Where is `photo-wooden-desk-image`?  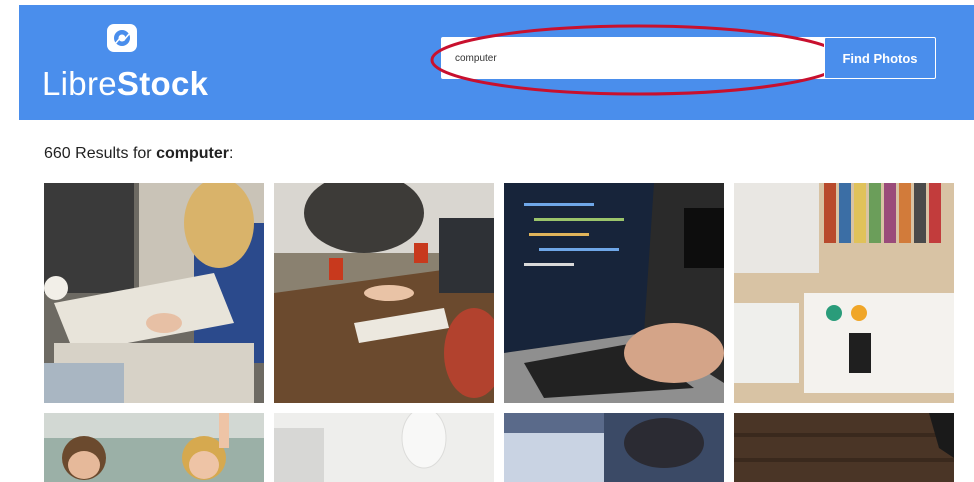
photo-wooden-desk-image is located at coordinates (844, 447).